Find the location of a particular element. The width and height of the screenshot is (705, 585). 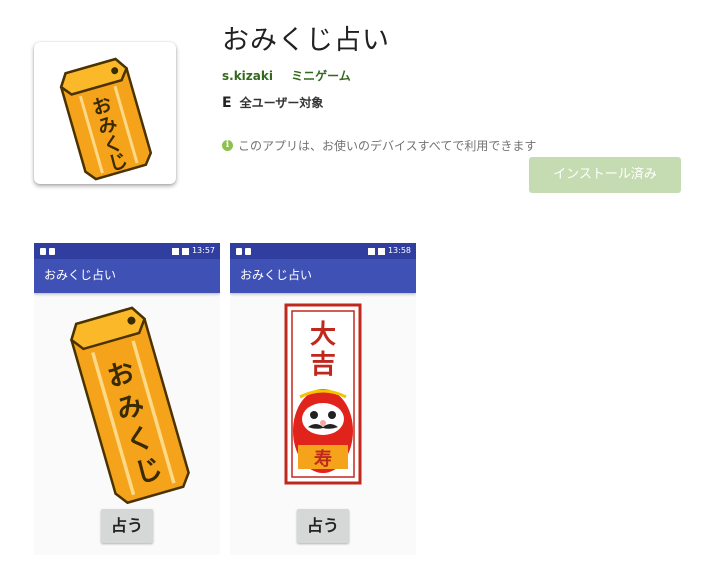

daikichi-fortune-image: 大 吉 寿 is located at coordinates (323, 394).